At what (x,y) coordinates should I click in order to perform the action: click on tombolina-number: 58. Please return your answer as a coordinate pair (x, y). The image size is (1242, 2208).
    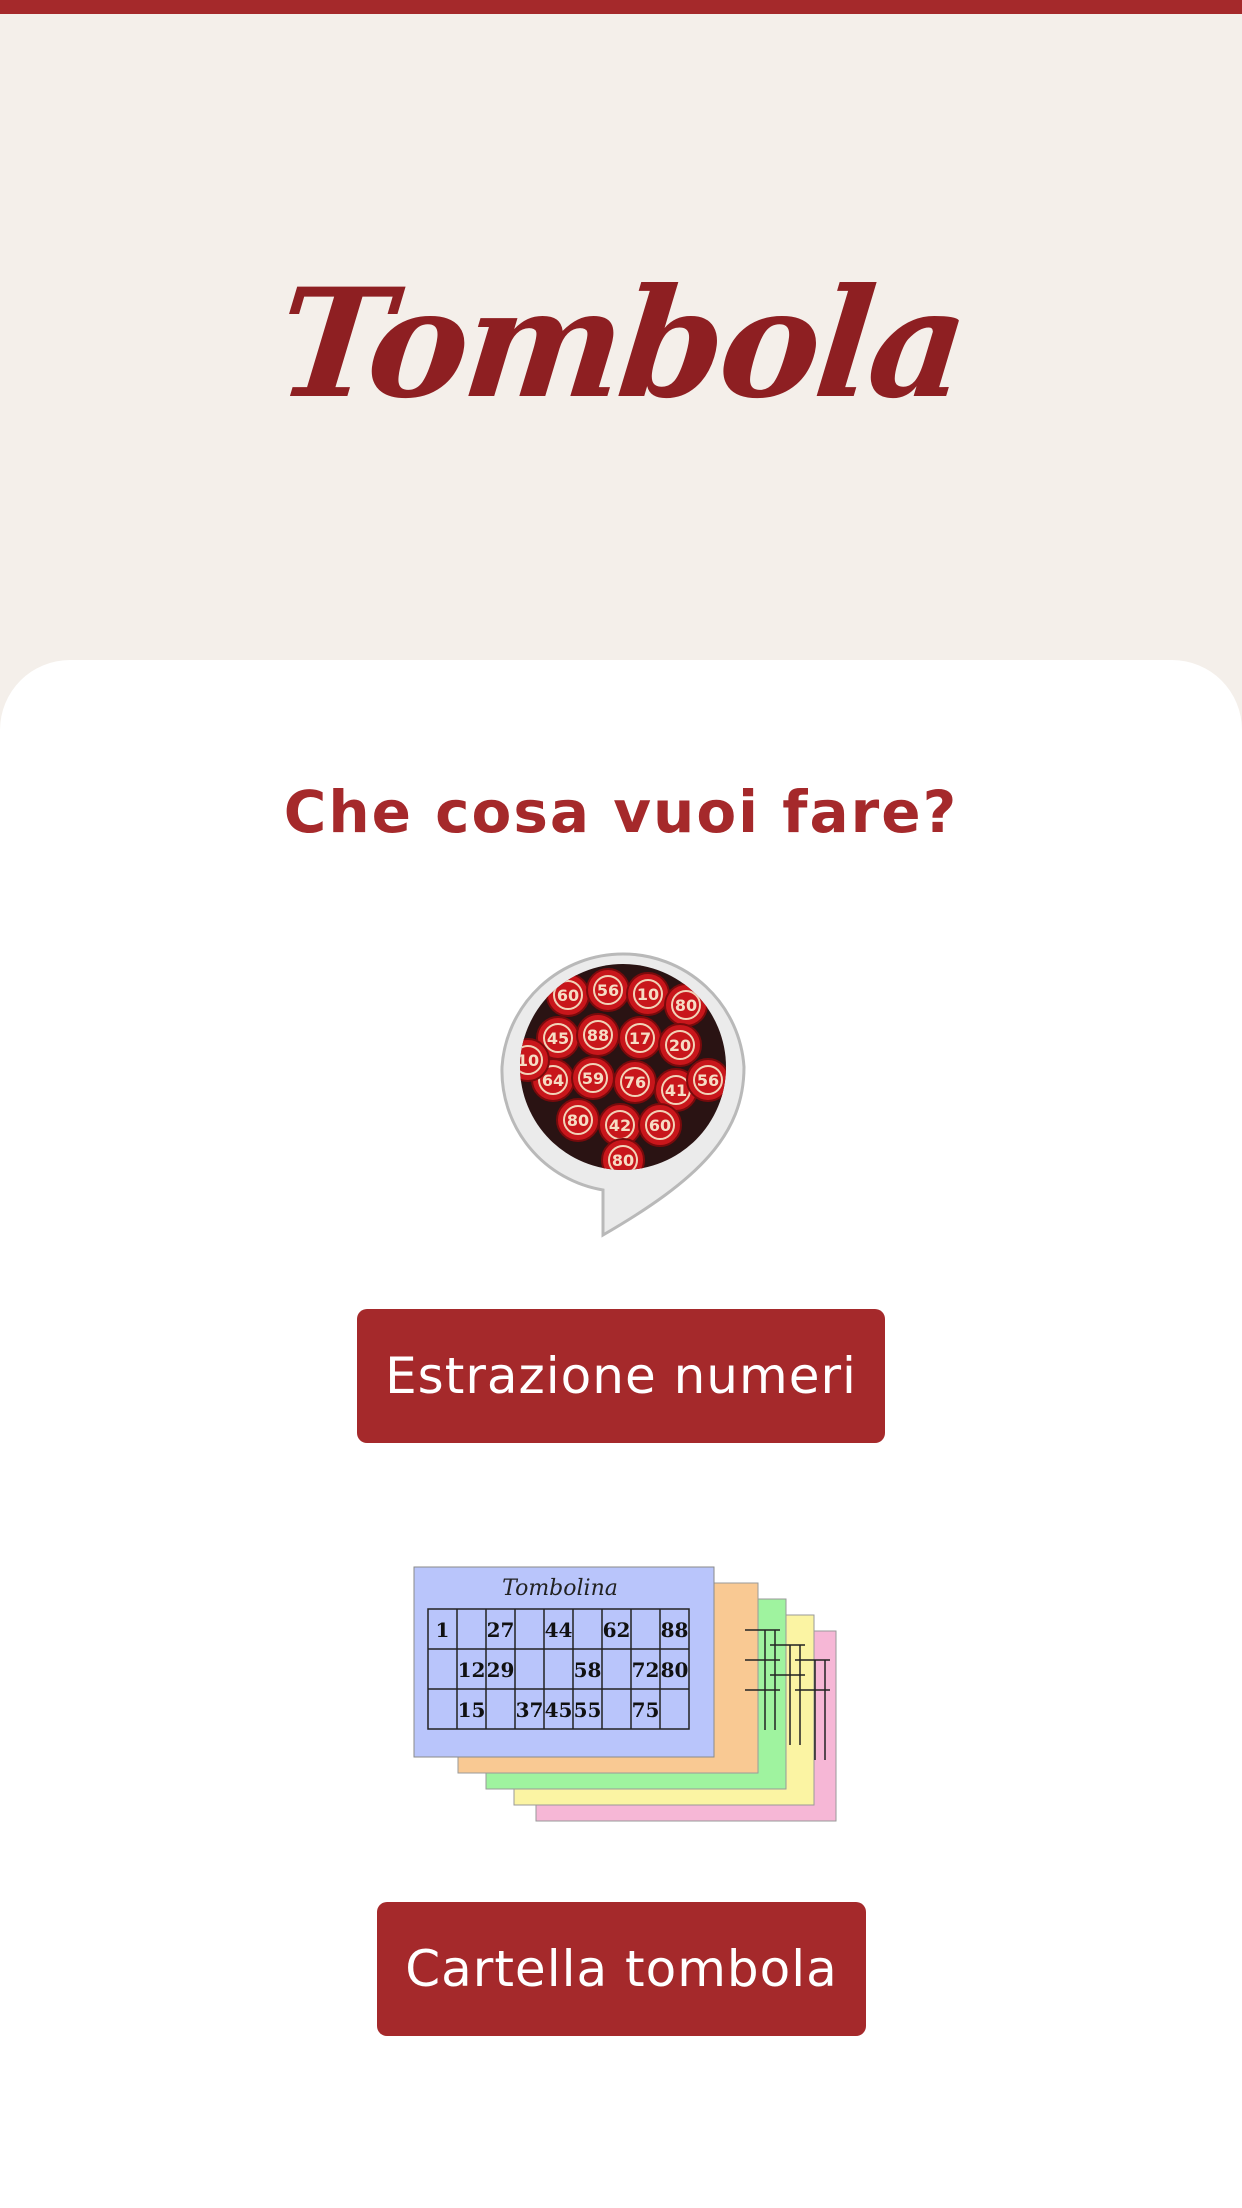
    Looking at the image, I should click on (588, 1670).